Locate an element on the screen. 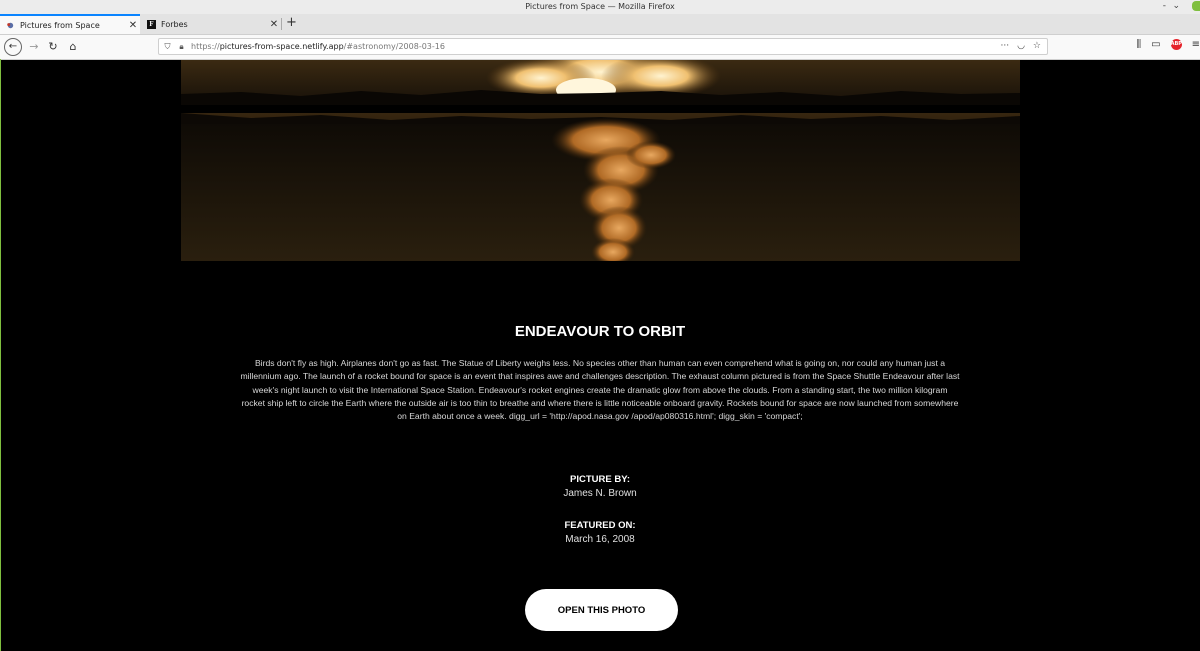 This screenshot has height=651, width=1200. picture-by-label: PICTURE BY: is located at coordinates (600, 479).